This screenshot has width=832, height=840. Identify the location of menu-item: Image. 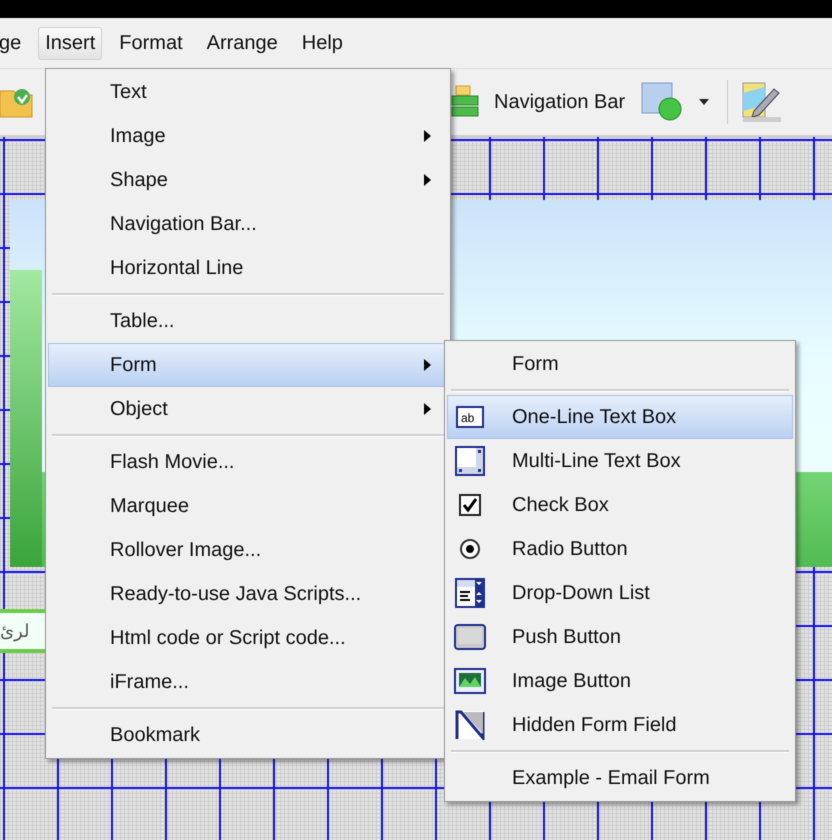
(248, 136).